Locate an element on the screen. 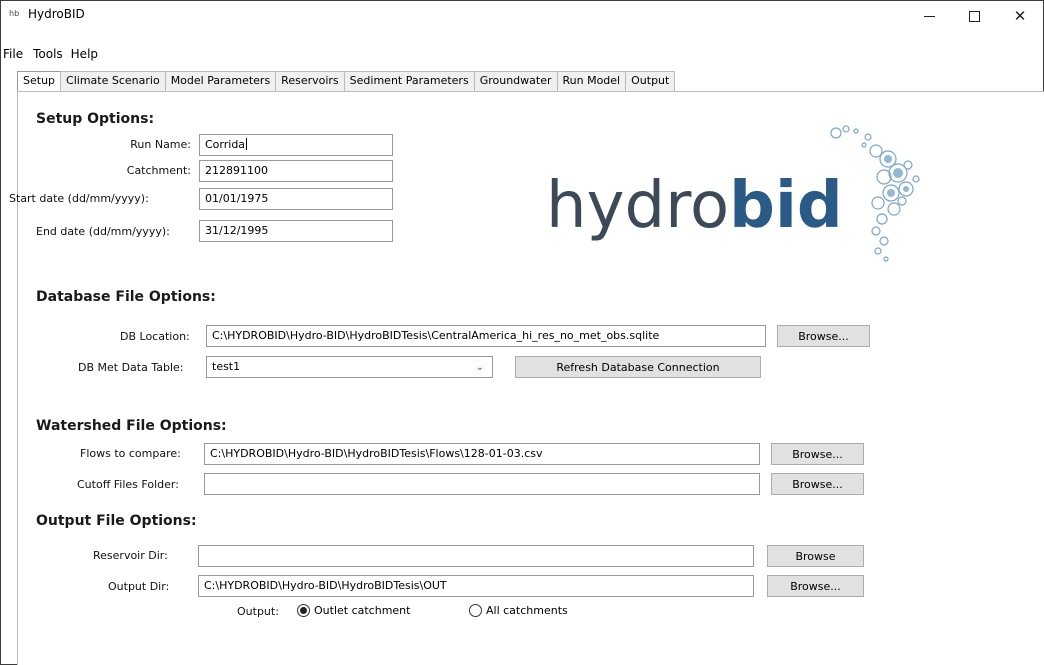 The image size is (1044, 665). tab-sediment-parameters: Sediment Parameters is located at coordinates (409, 81).